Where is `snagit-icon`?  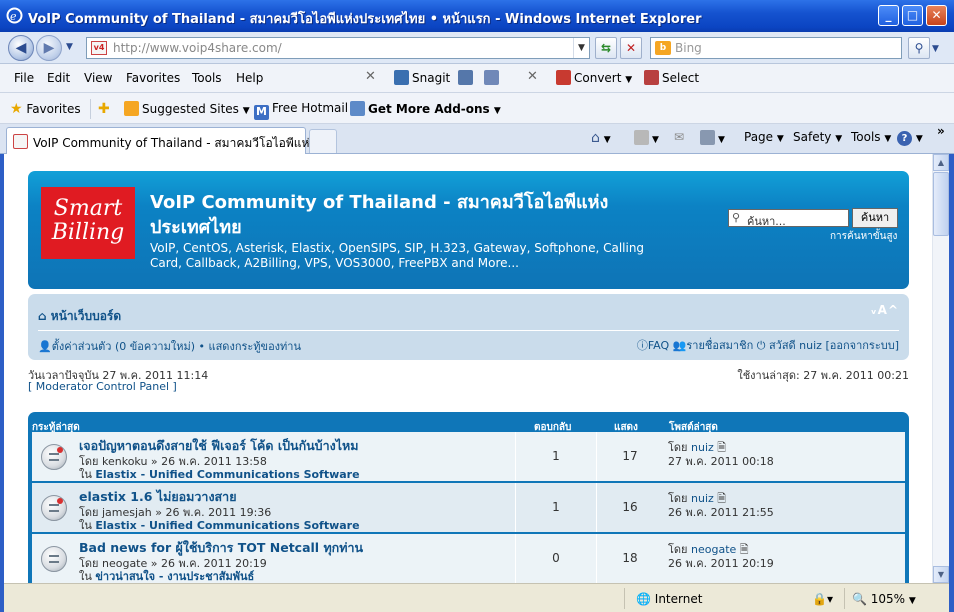 snagit-icon is located at coordinates (401, 77).